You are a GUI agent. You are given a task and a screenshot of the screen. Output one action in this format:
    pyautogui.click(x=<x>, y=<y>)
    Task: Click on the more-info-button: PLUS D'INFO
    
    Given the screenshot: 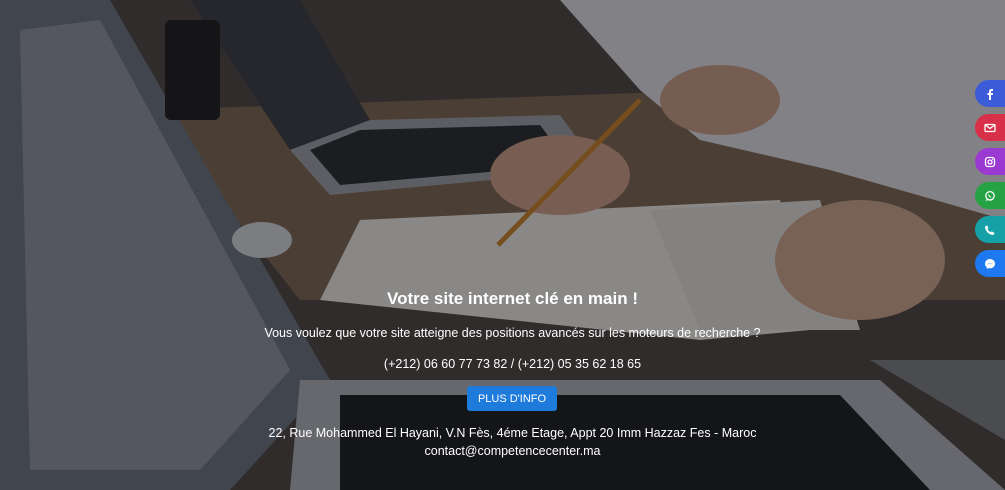 What is the action you would take?
    pyautogui.click(x=512, y=398)
    